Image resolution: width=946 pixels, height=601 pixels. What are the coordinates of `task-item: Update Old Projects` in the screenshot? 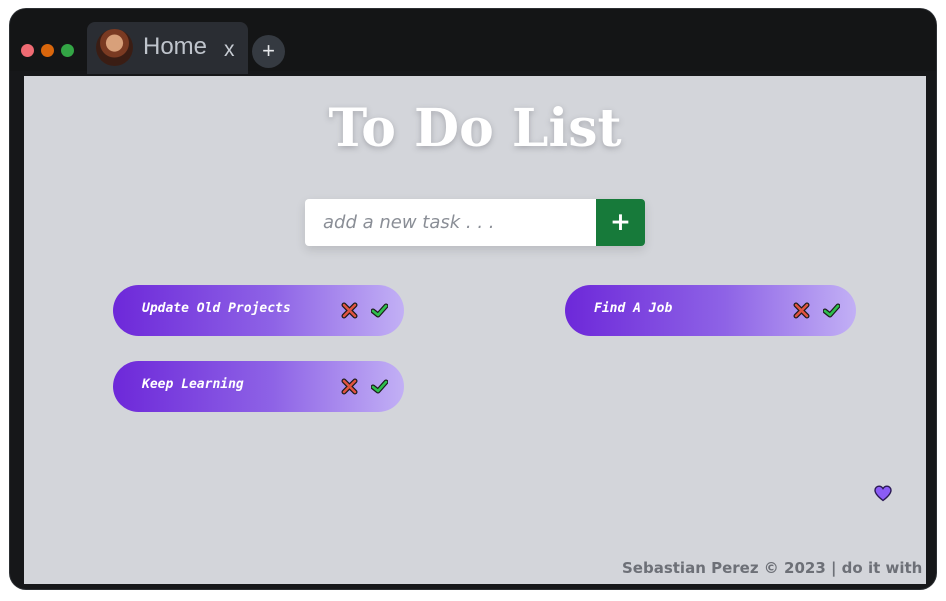 It's located at (258, 310).